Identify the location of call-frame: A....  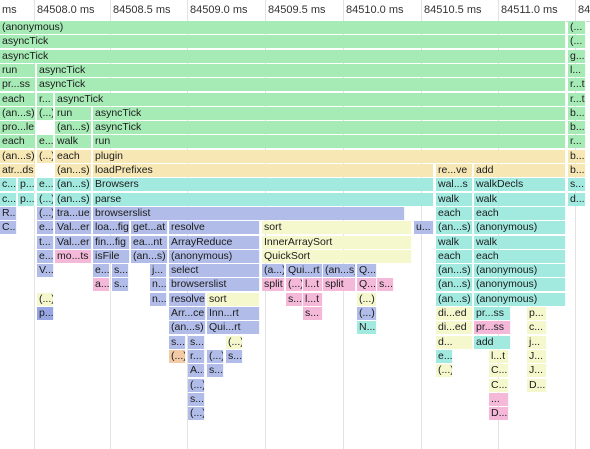
(196, 370).